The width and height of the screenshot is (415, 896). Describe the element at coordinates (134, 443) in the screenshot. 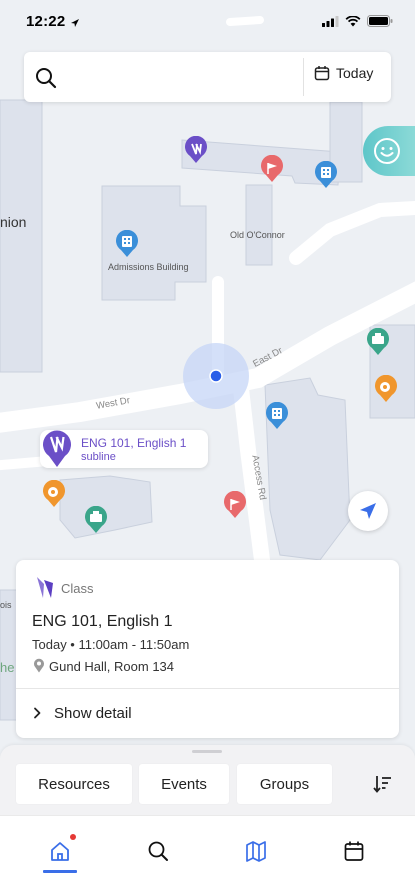

I see `callout-title: ENG 101, English 1` at that location.